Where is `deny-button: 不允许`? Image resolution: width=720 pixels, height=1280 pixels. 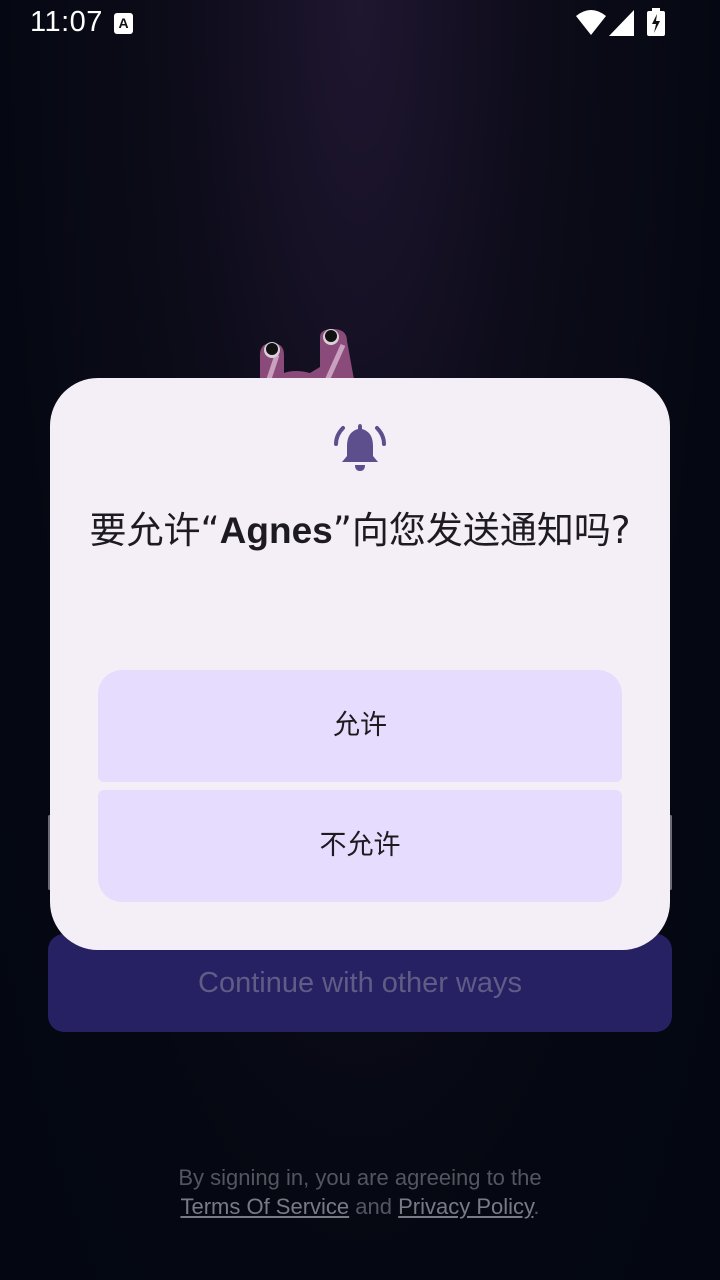
deny-button: 不允许 is located at coordinates (360, 846).